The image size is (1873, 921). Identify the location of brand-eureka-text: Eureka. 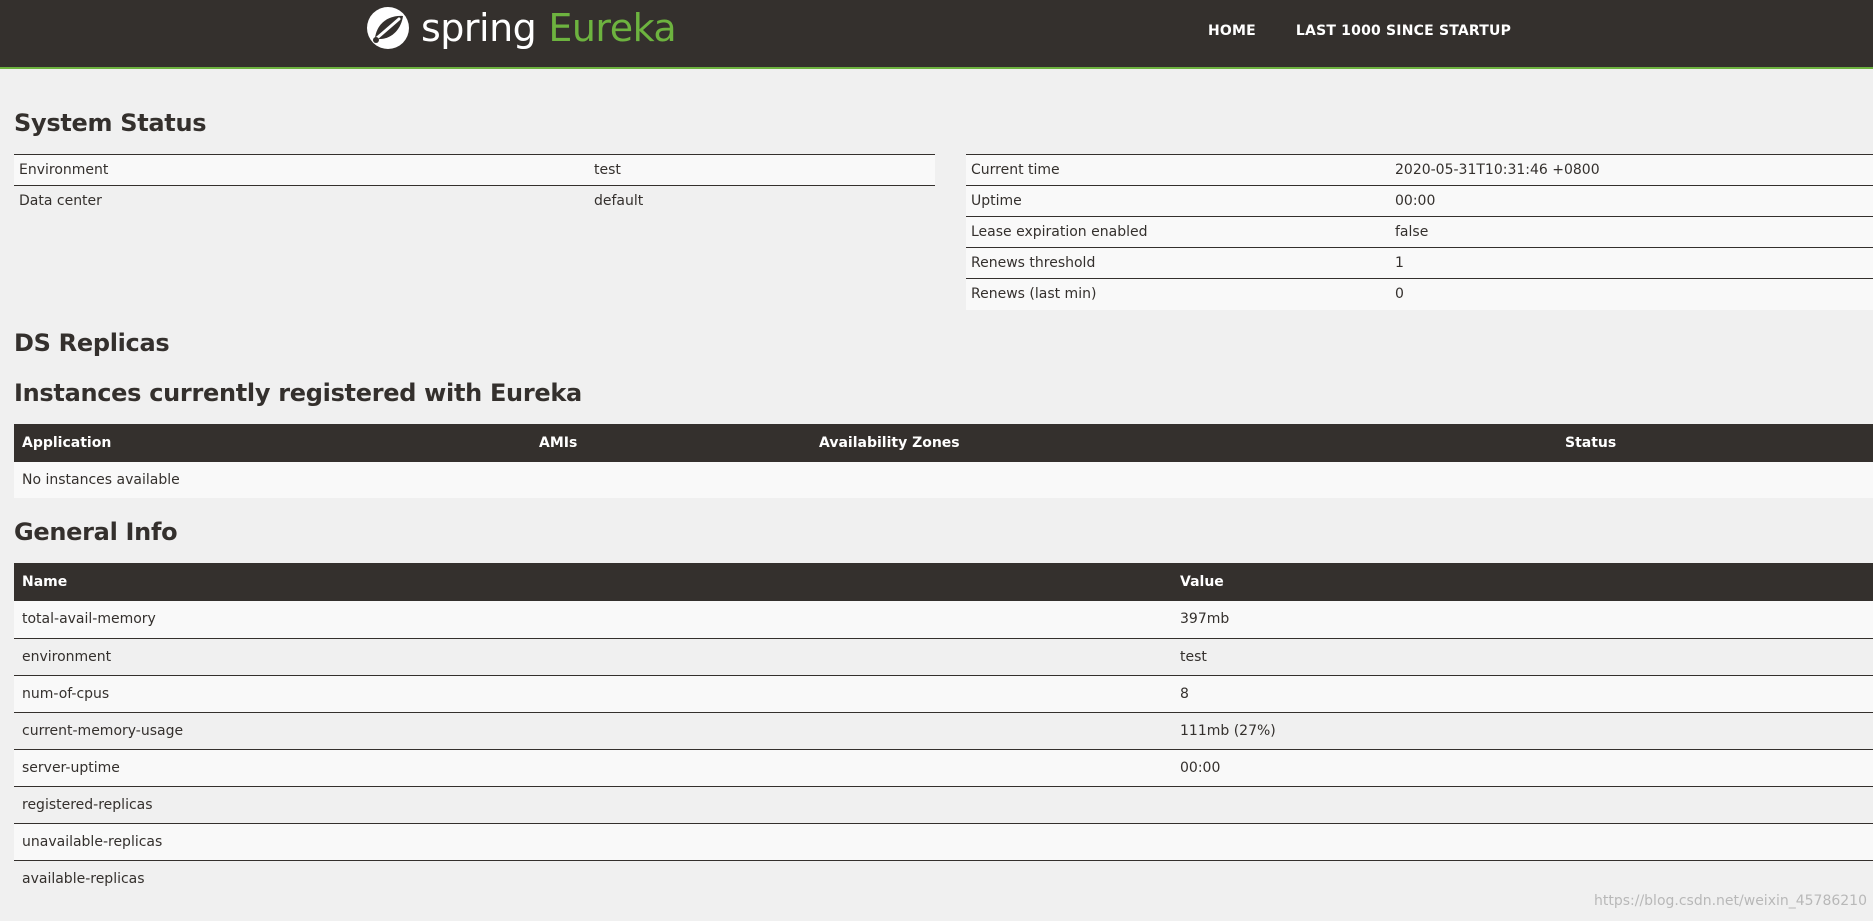
(612, 28).